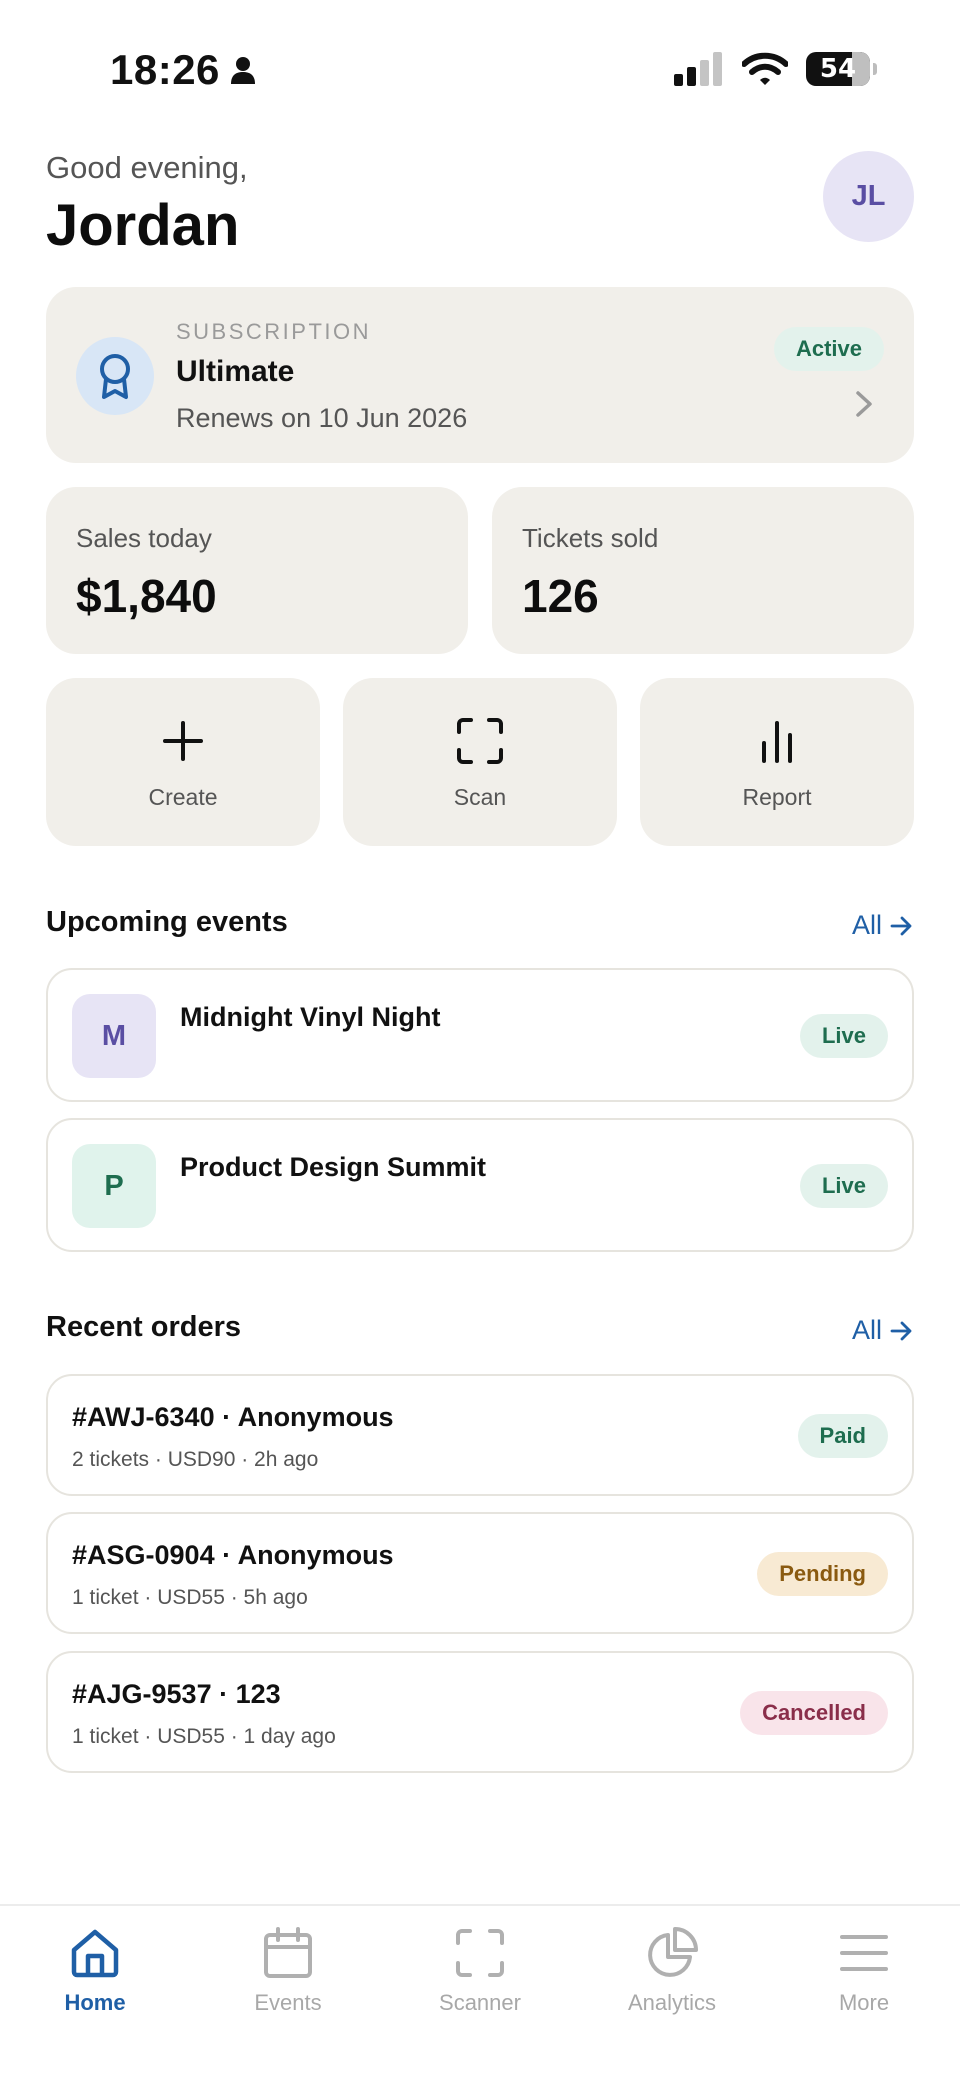 The width and height of the screenshot is (960, 2086). What do you see at coordinates (310, 1017) in the screenshot?
I see `event-name: Midnight Vinyl Night` at bounding box center [310, 1017].